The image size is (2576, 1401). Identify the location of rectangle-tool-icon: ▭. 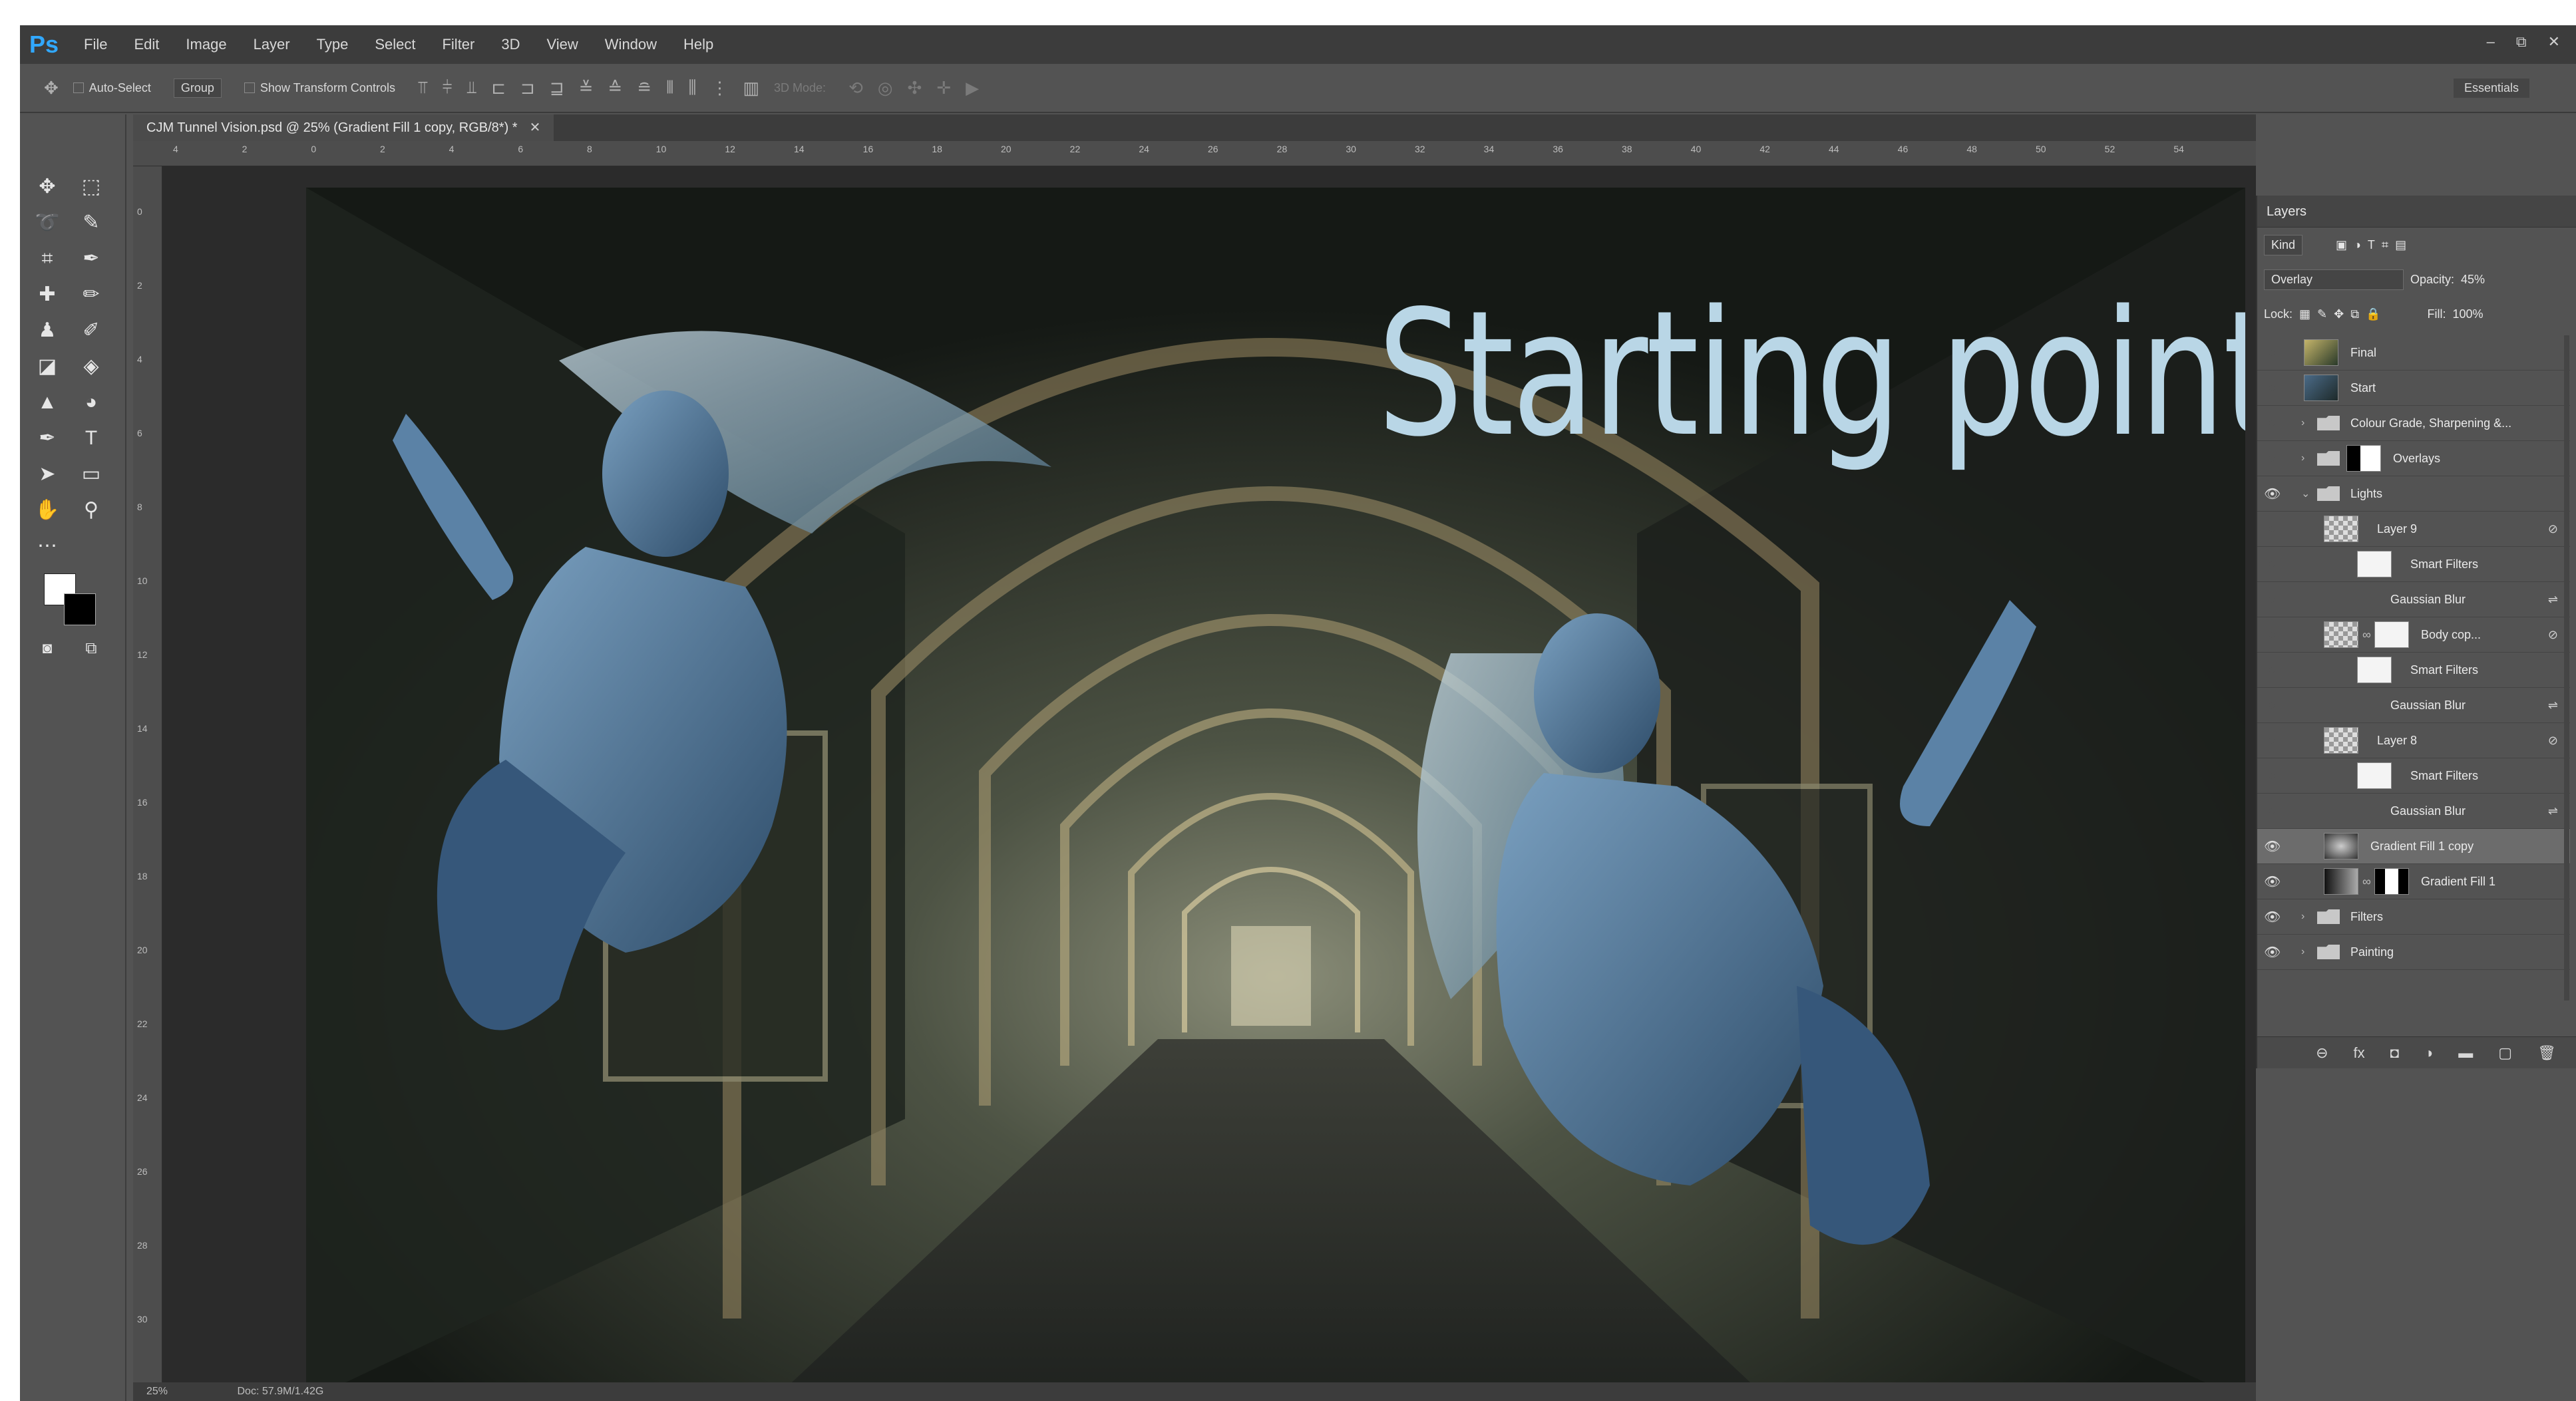
(91, 475).